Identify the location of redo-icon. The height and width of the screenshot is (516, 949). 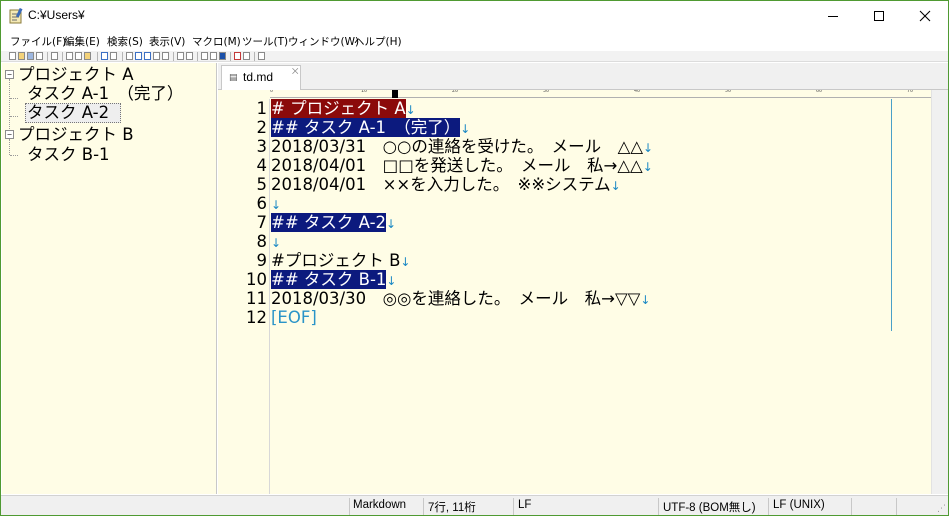
(113, 56).